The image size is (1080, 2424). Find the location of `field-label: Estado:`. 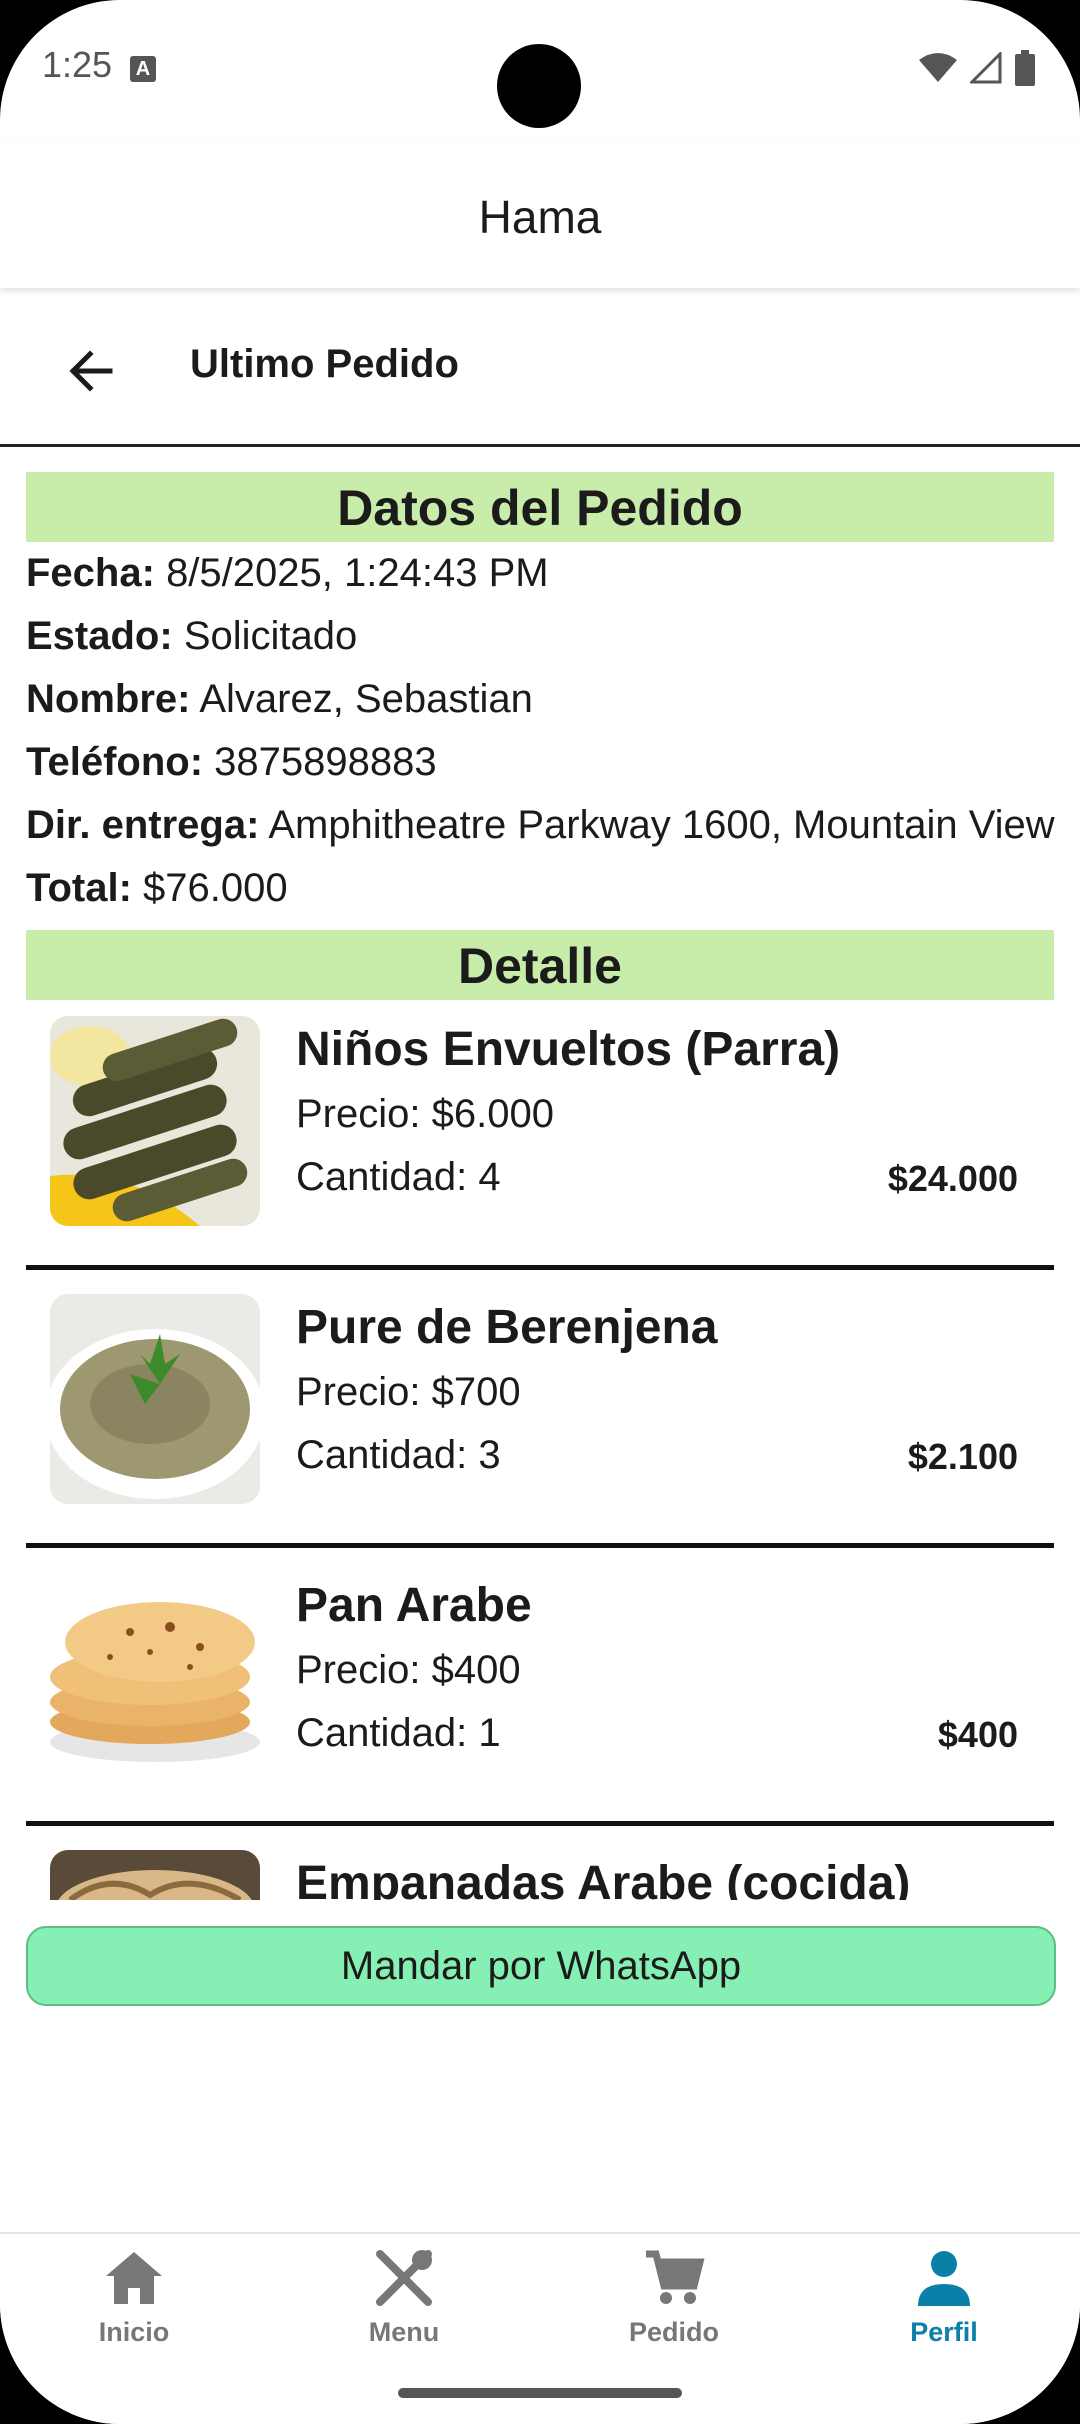

field-label: Estado: is located at coordinates (99, 636).